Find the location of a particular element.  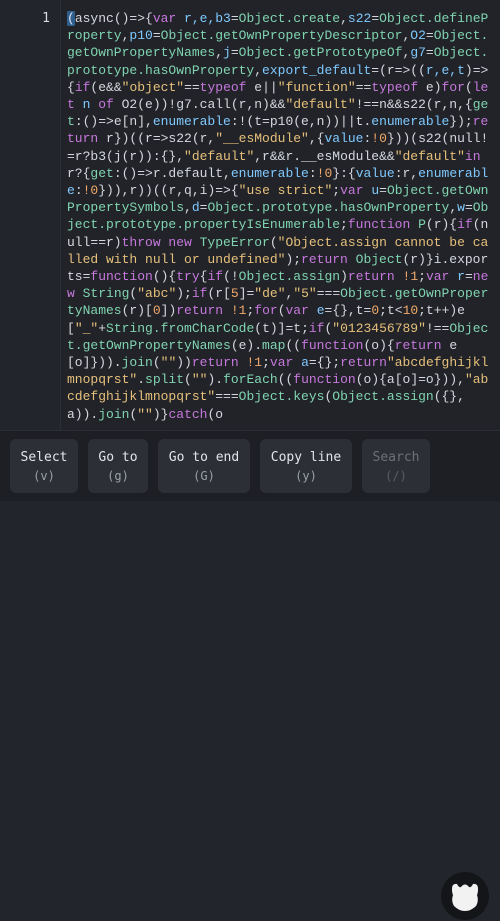

code-token: O2 is located at coordinates (418, 36).